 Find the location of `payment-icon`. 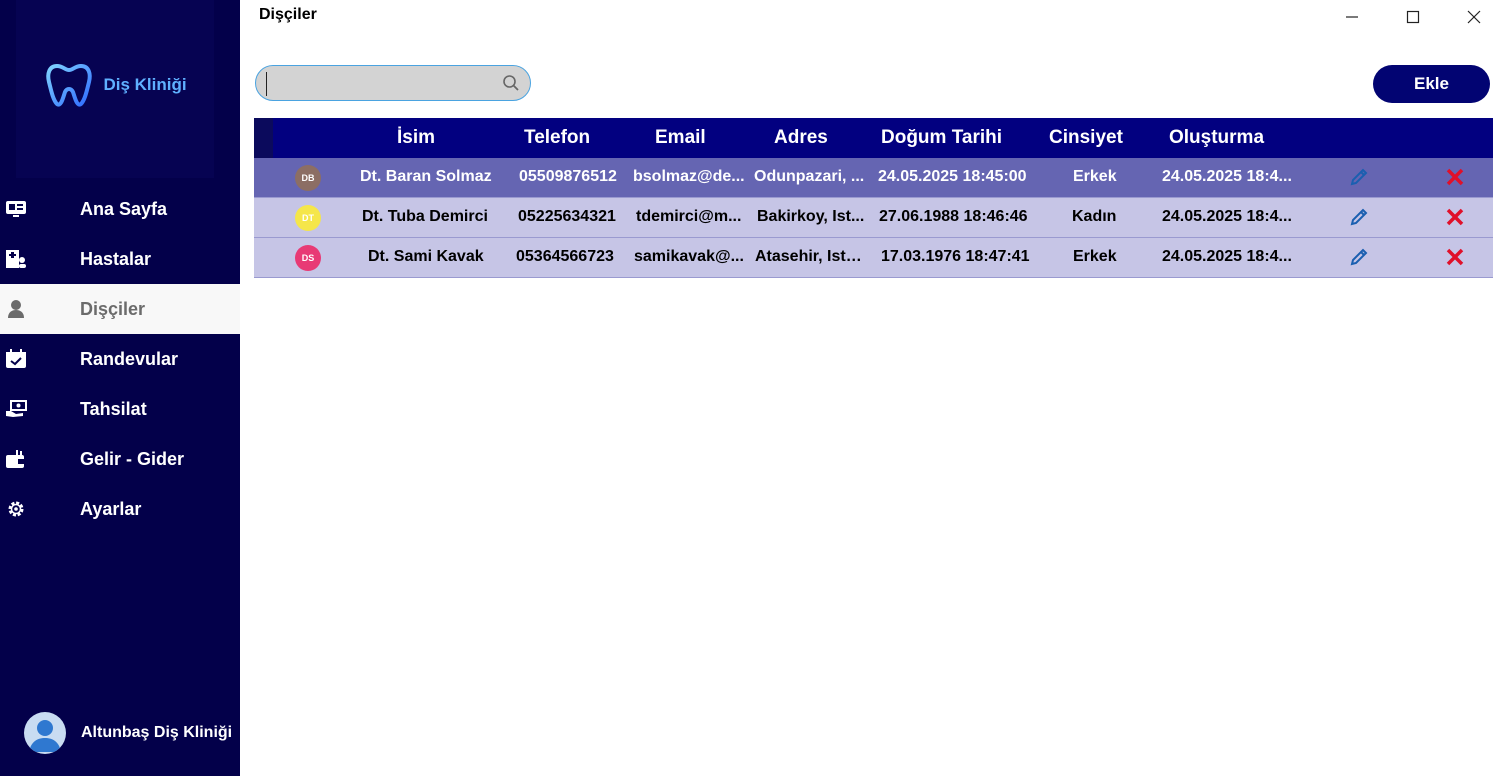

payment-icon is located at coordinates (16, 409).